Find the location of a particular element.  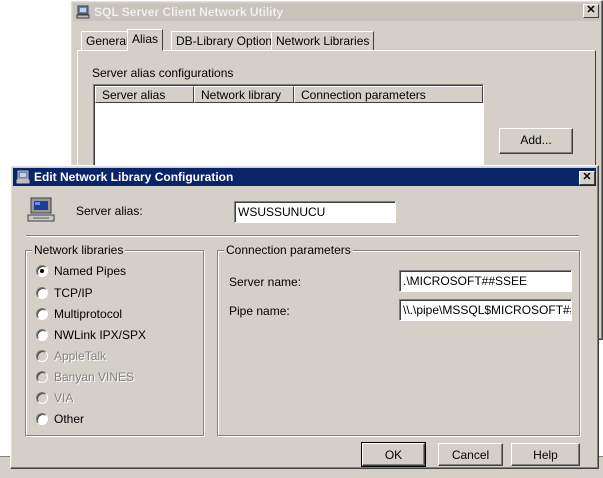

window-title: SQL Server Client Network Utility is located at coordinates (189, 12).